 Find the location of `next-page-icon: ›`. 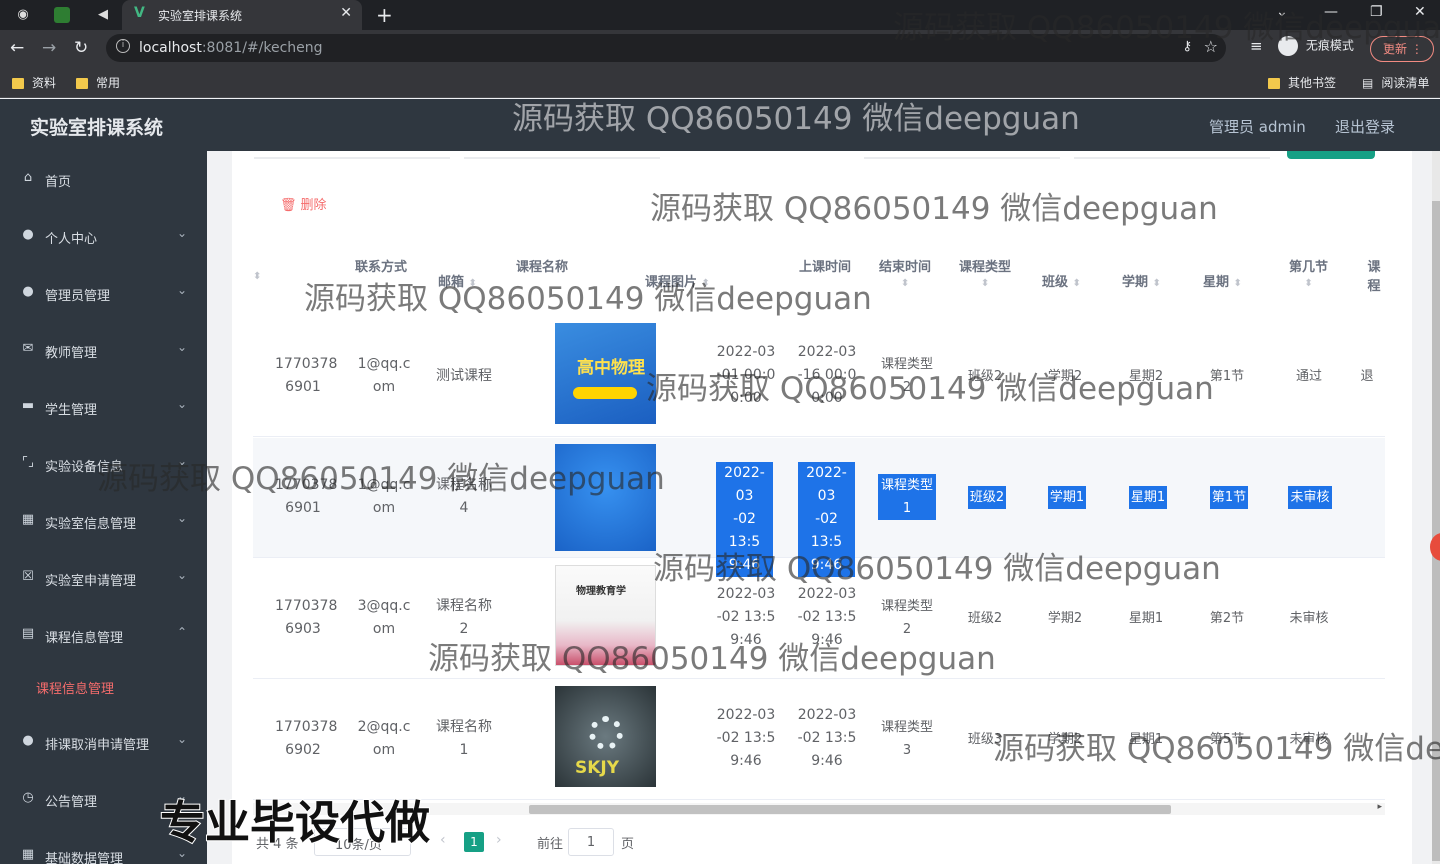

next-page-icon: › is located at coordinates (499, 840).